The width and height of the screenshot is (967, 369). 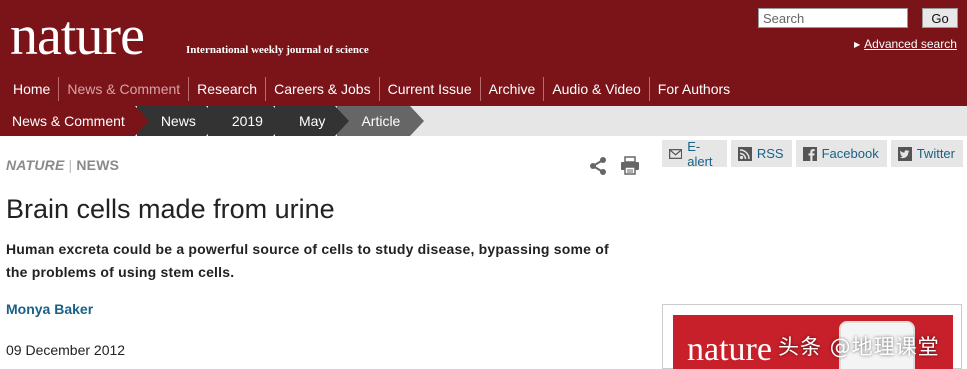 I want to click on breadcrumb-bar: News & Comment News 2019 May Article, so click(x=483, y=121).